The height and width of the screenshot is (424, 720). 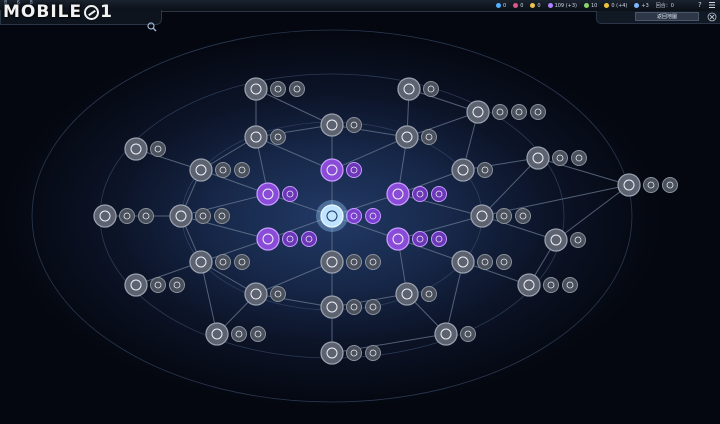 I want to click on tech-node-dish, so click(x=350, y=262).